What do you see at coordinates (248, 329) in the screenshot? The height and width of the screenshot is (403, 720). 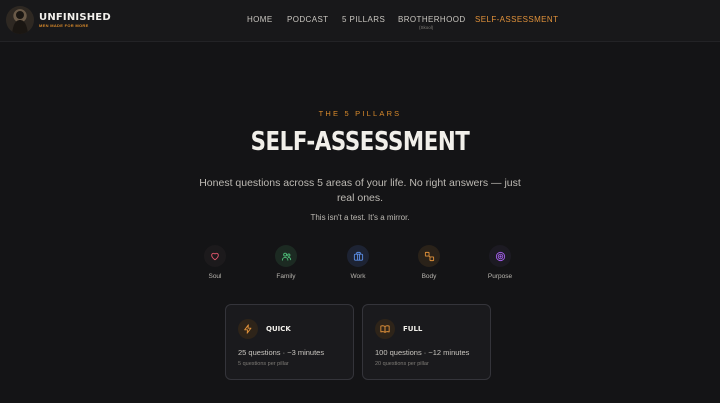 I see `lightning-icon` at bounding box center [248, 329].